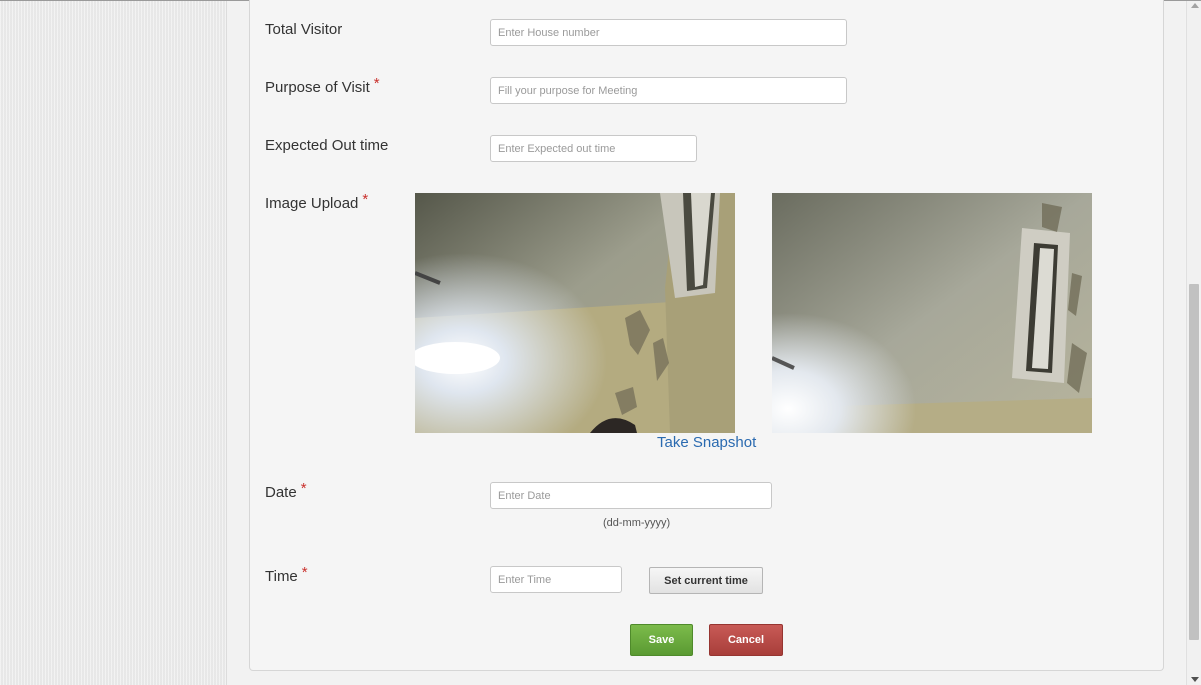 This screenshot has height=685, width=1201. I want to click on image-upload-label: Image Upload *, so click(317, 201).